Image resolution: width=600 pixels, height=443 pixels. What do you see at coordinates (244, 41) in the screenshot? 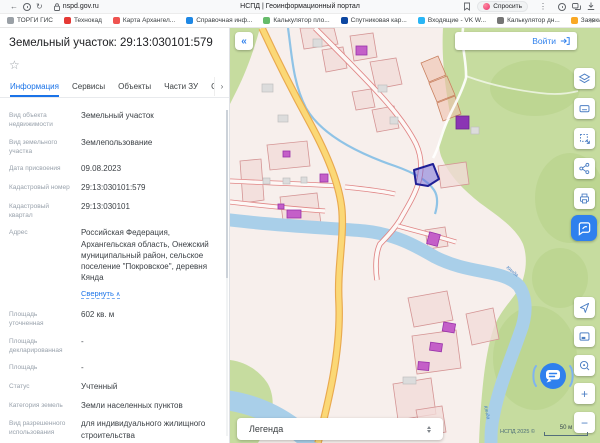
I see `collapse-panel-button: «` at bounding box center [244, 41].